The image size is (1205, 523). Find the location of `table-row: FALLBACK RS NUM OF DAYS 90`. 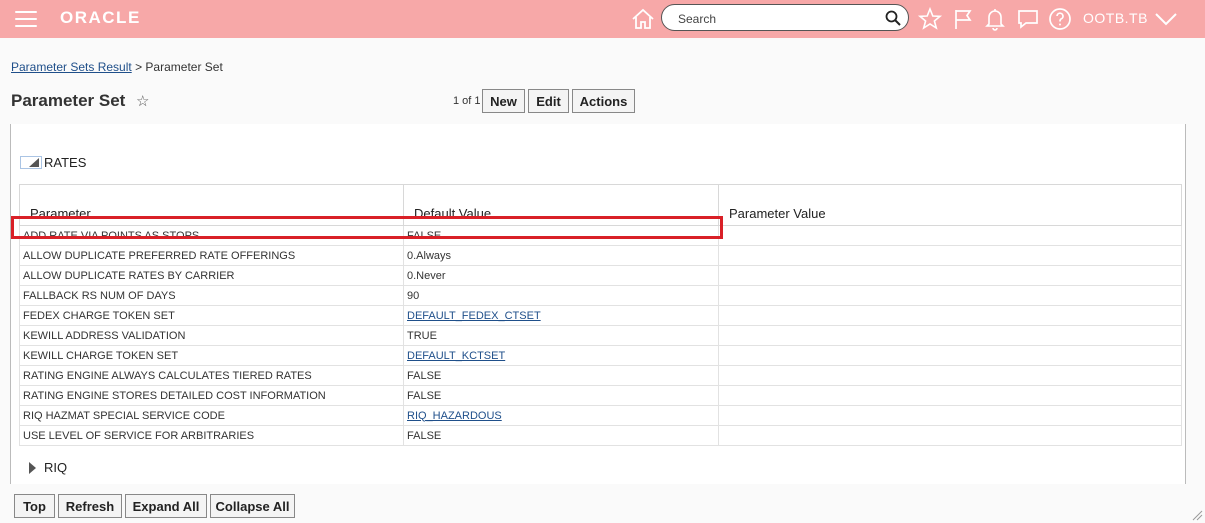

table-row: FALLBACK RS NUM OF DAYS 90 is located at coordinates (600, 295).